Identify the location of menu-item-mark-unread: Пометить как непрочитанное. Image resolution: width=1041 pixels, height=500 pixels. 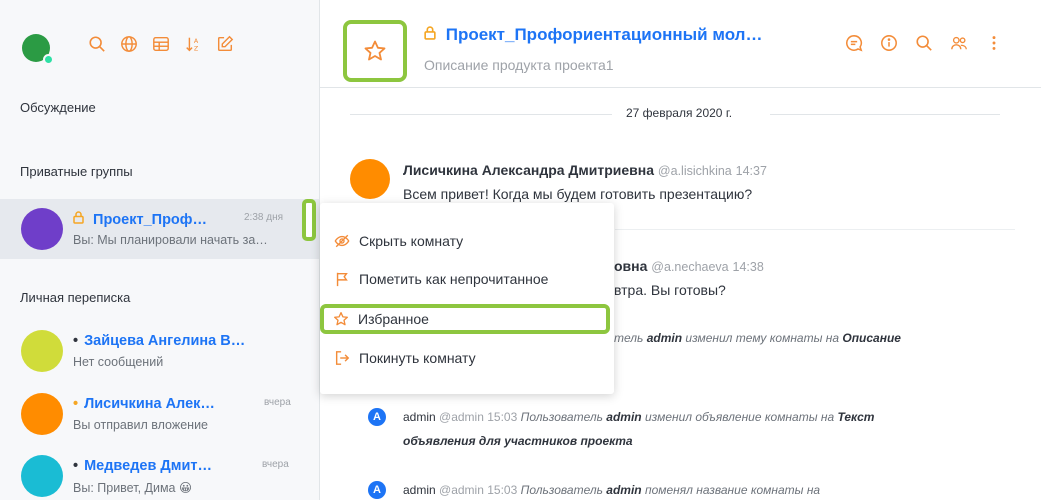
(467, 279).